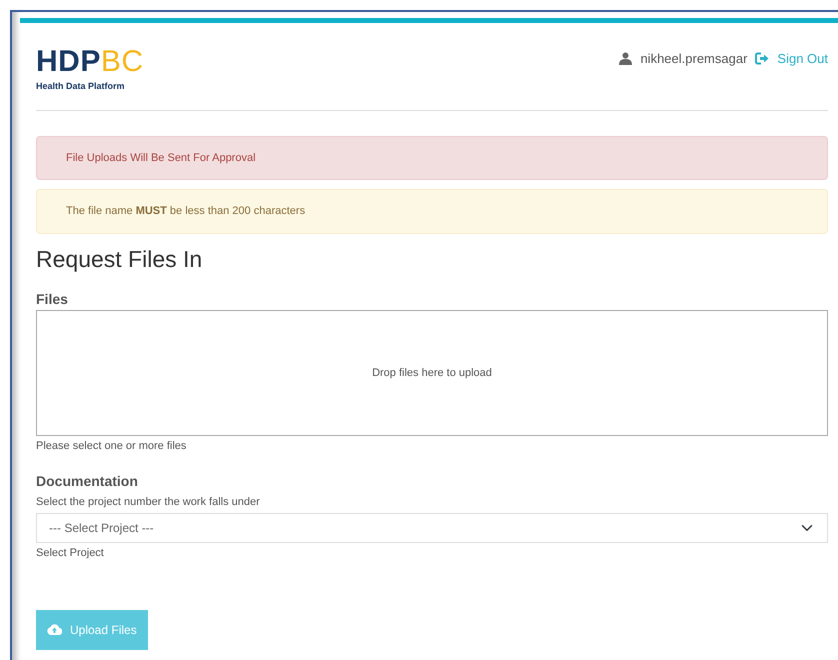 Image resolution: width=838 pixels, height=660 pixels. I want to click on cloud-upload-icon, so click(54, 630).